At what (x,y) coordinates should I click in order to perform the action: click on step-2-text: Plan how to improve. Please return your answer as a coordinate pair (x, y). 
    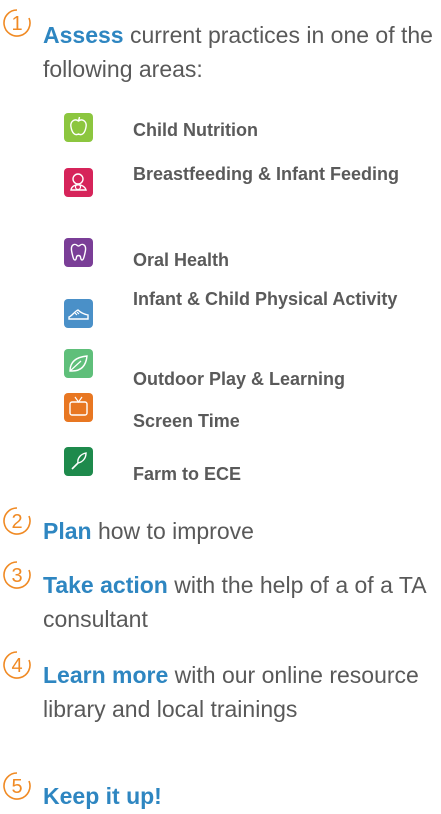
    Looking at the image, I should click on (239, 531).